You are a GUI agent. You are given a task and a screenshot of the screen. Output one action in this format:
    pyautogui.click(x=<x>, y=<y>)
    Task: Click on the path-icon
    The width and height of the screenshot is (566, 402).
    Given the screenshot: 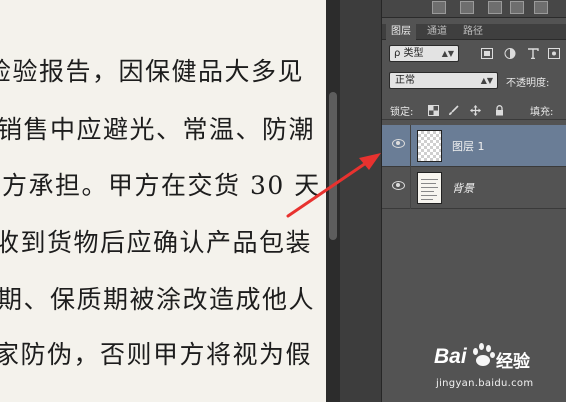 What is the action you would take?
    pyautogui.click(x=495, y=7)
    